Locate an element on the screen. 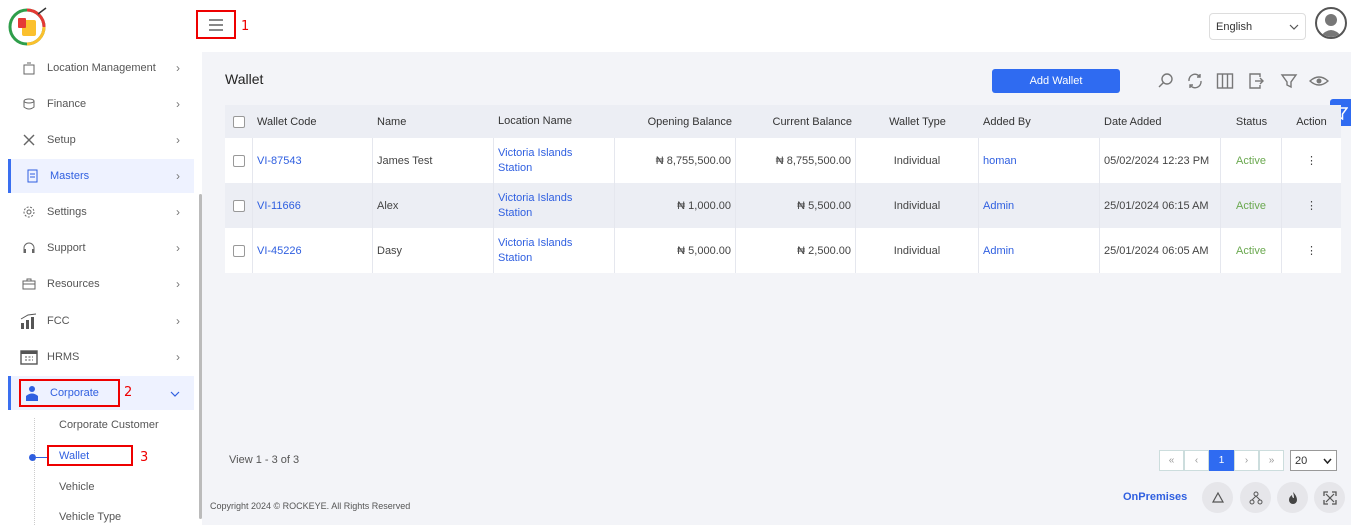 Image resolution: width=1351 pixels, height=525 pixels. chevron-down-icon is located at coordinates (1294, 27).